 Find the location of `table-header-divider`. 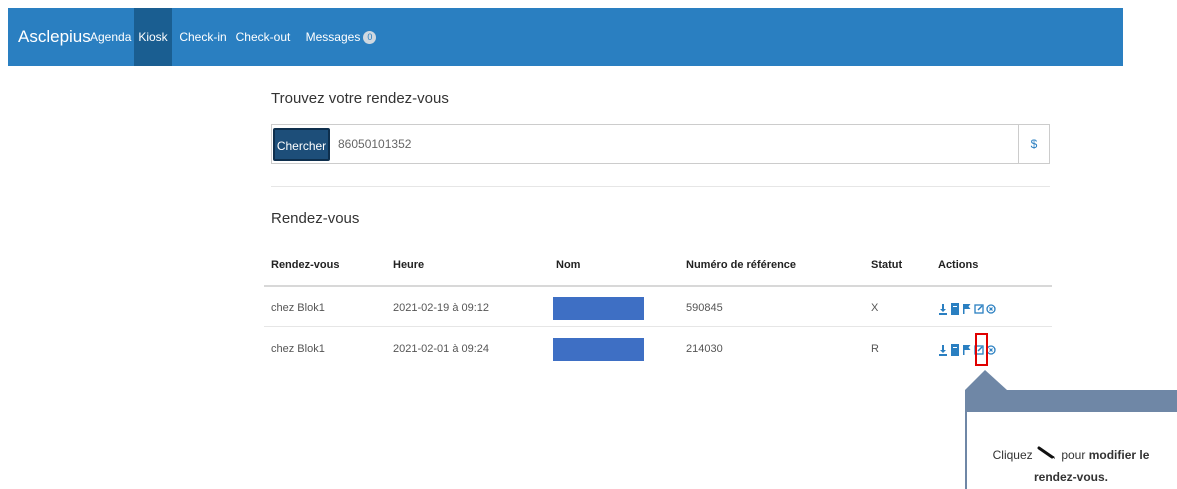

table-header-divider is located at coordinates (658, 286).